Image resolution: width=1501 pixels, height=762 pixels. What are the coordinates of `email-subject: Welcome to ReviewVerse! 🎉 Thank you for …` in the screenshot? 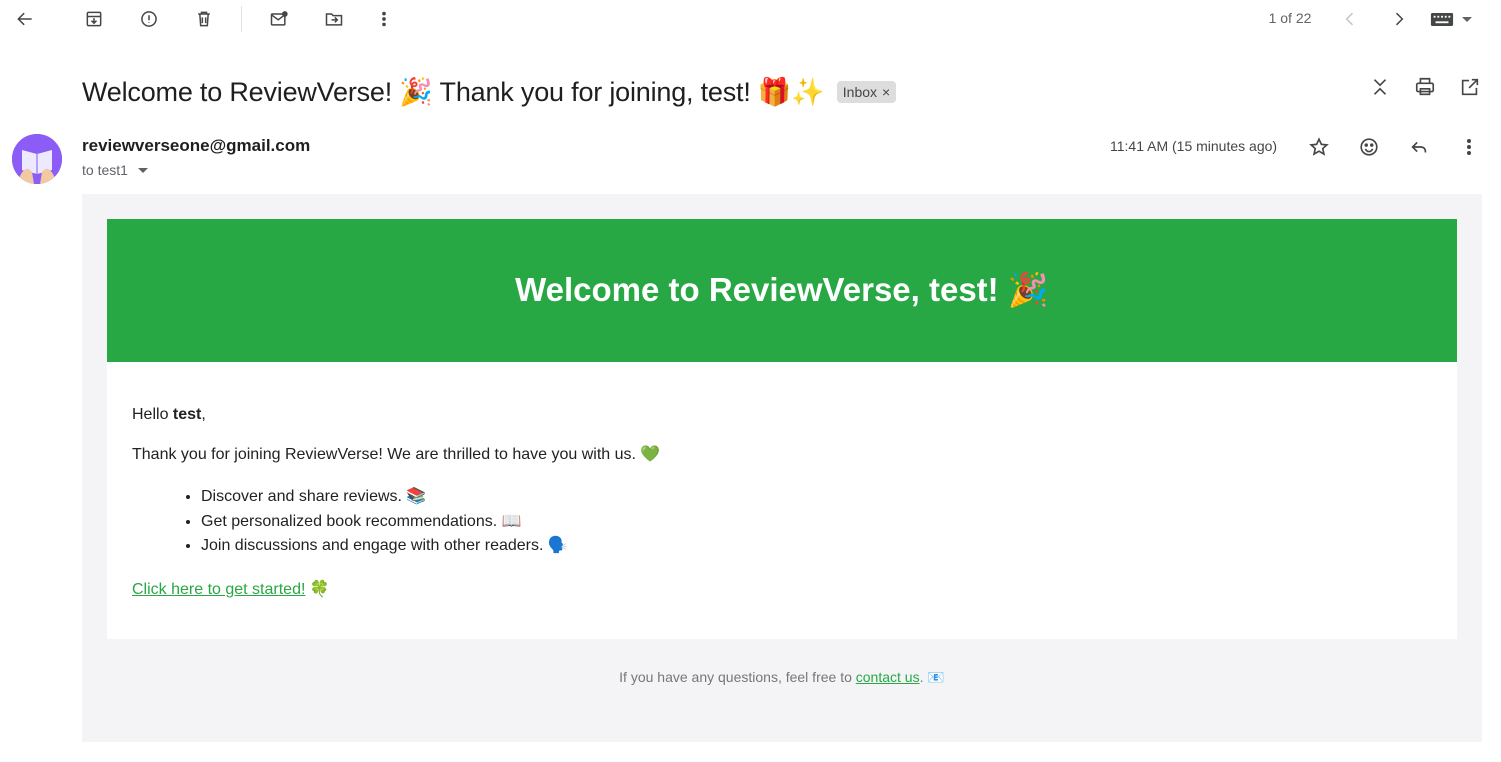 It's located at (453, 92).